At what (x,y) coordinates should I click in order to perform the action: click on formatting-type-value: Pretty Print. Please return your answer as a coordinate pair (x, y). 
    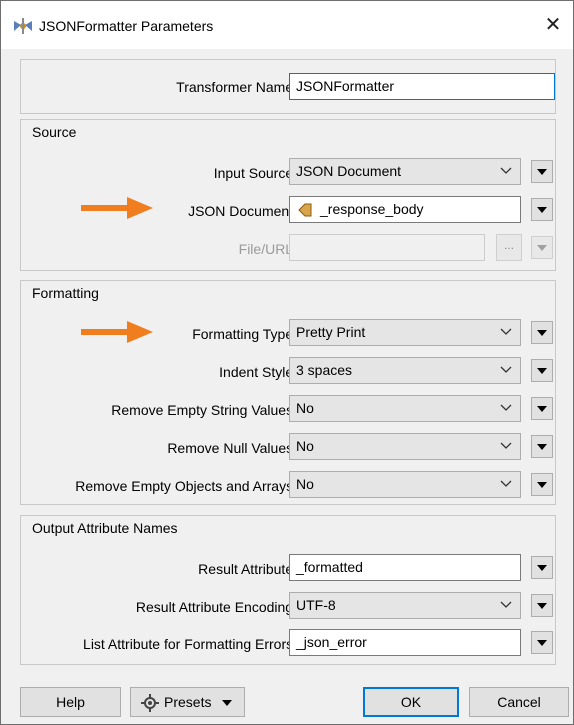
    Looking at the image, I should click on (331, 332).